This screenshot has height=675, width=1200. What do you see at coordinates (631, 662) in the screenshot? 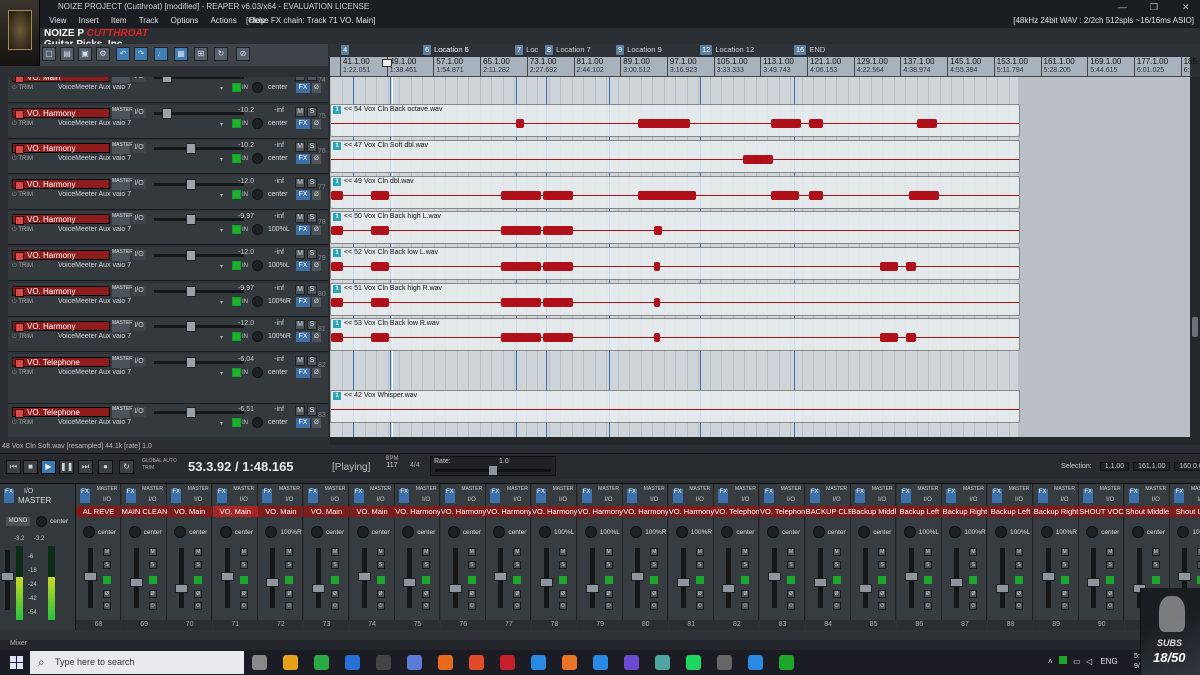
I see `vs-icon` at bounding box center [631, 662].